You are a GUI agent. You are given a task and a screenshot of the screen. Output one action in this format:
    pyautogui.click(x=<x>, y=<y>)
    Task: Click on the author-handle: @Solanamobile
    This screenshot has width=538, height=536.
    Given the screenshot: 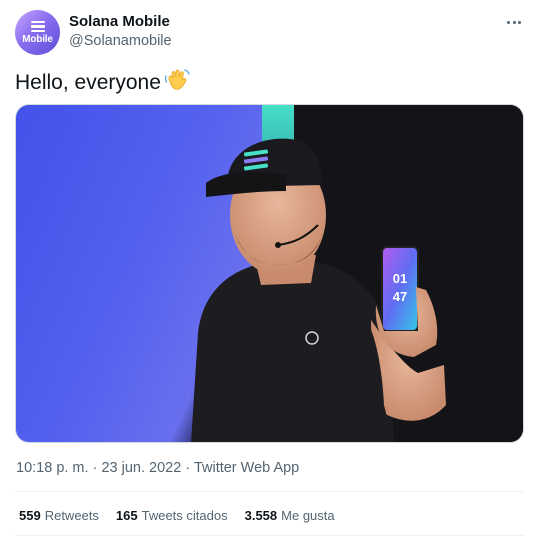 What is the action you would take?
    pyautogui.click(x=120, y=41)
    